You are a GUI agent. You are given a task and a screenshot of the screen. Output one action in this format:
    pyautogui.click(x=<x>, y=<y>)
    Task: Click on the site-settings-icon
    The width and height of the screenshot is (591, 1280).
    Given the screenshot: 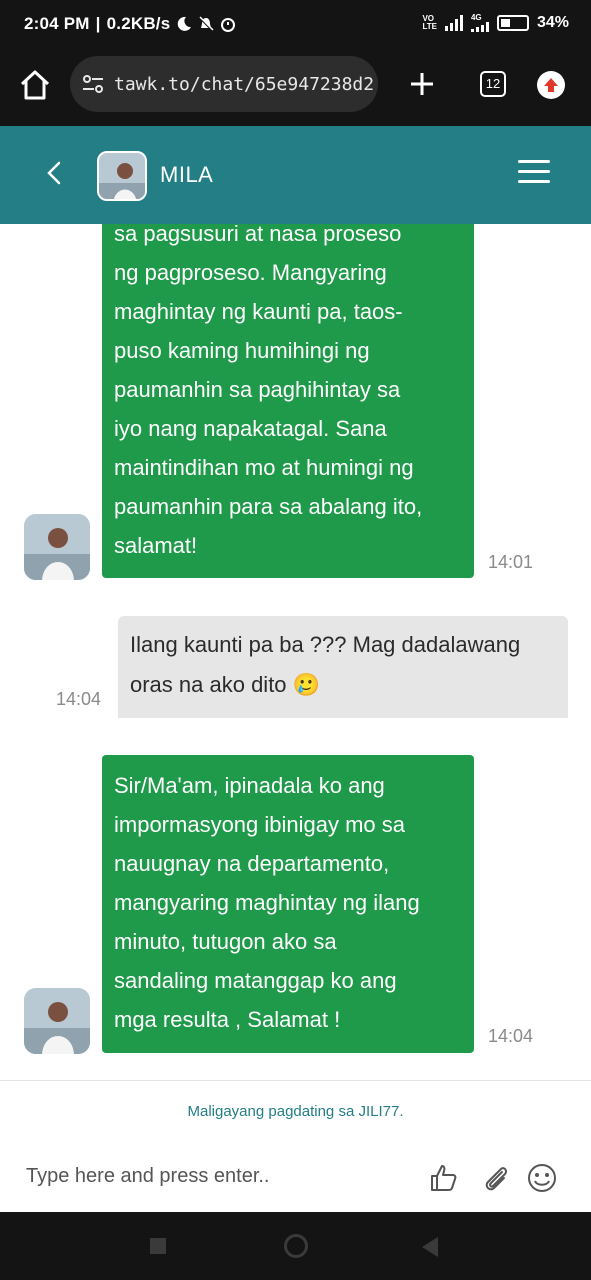 What is the action you would take?
    pyautogui.click(x=93, y=84)
    